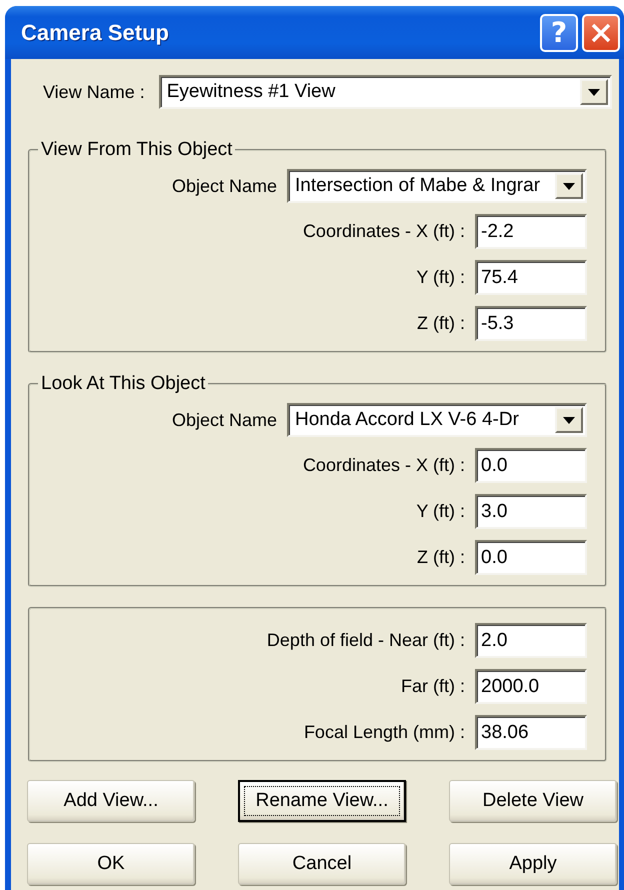 The image size is (624, 890). What do you see at coordinates (384, 732) in the screenshot?
I see `field-label: Focal Length (mm) :` at bounding box center [384, 732].